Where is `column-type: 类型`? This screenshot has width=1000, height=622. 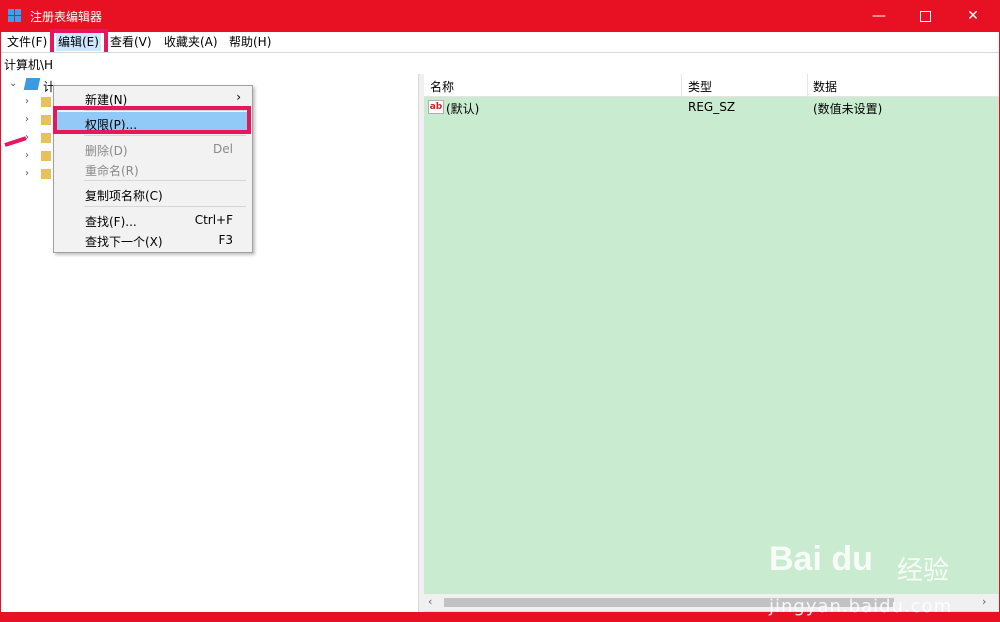
column-type: 类型 is located at coordinates (700, 86).